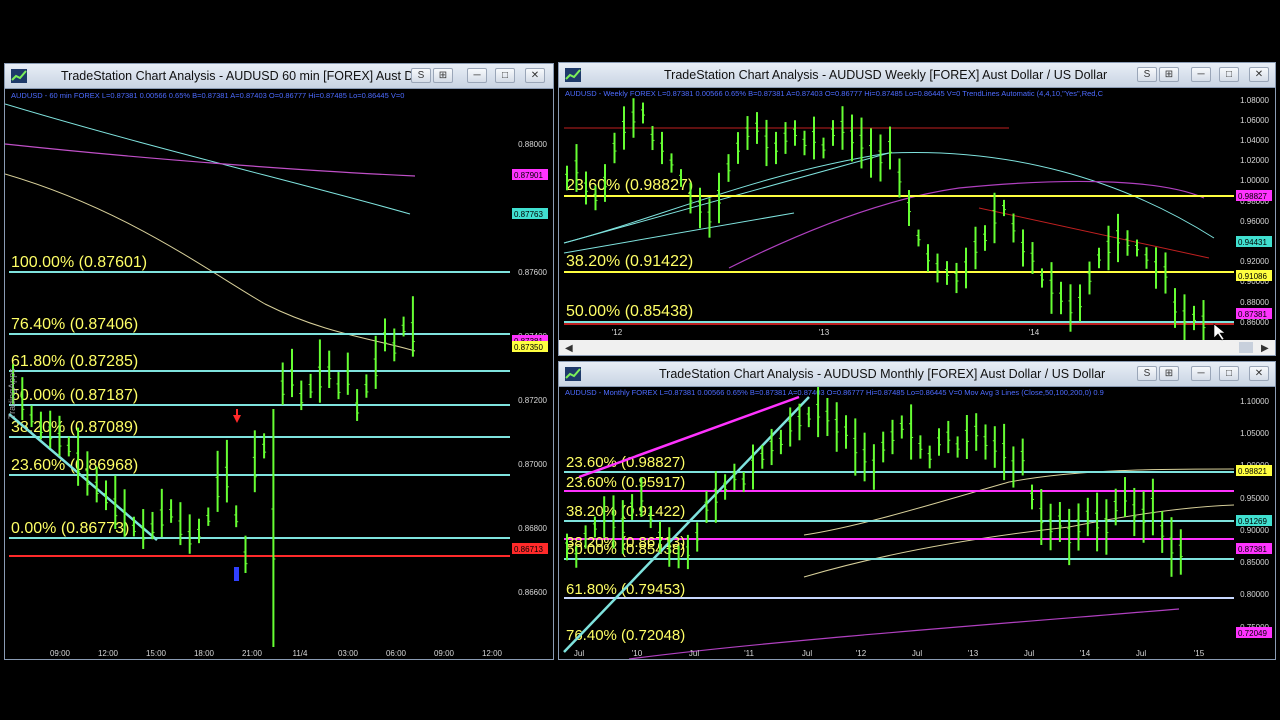 This screenshot has width=1280, height=720. I want to click on price-axis-label: 0.86800, so click(532, 528).